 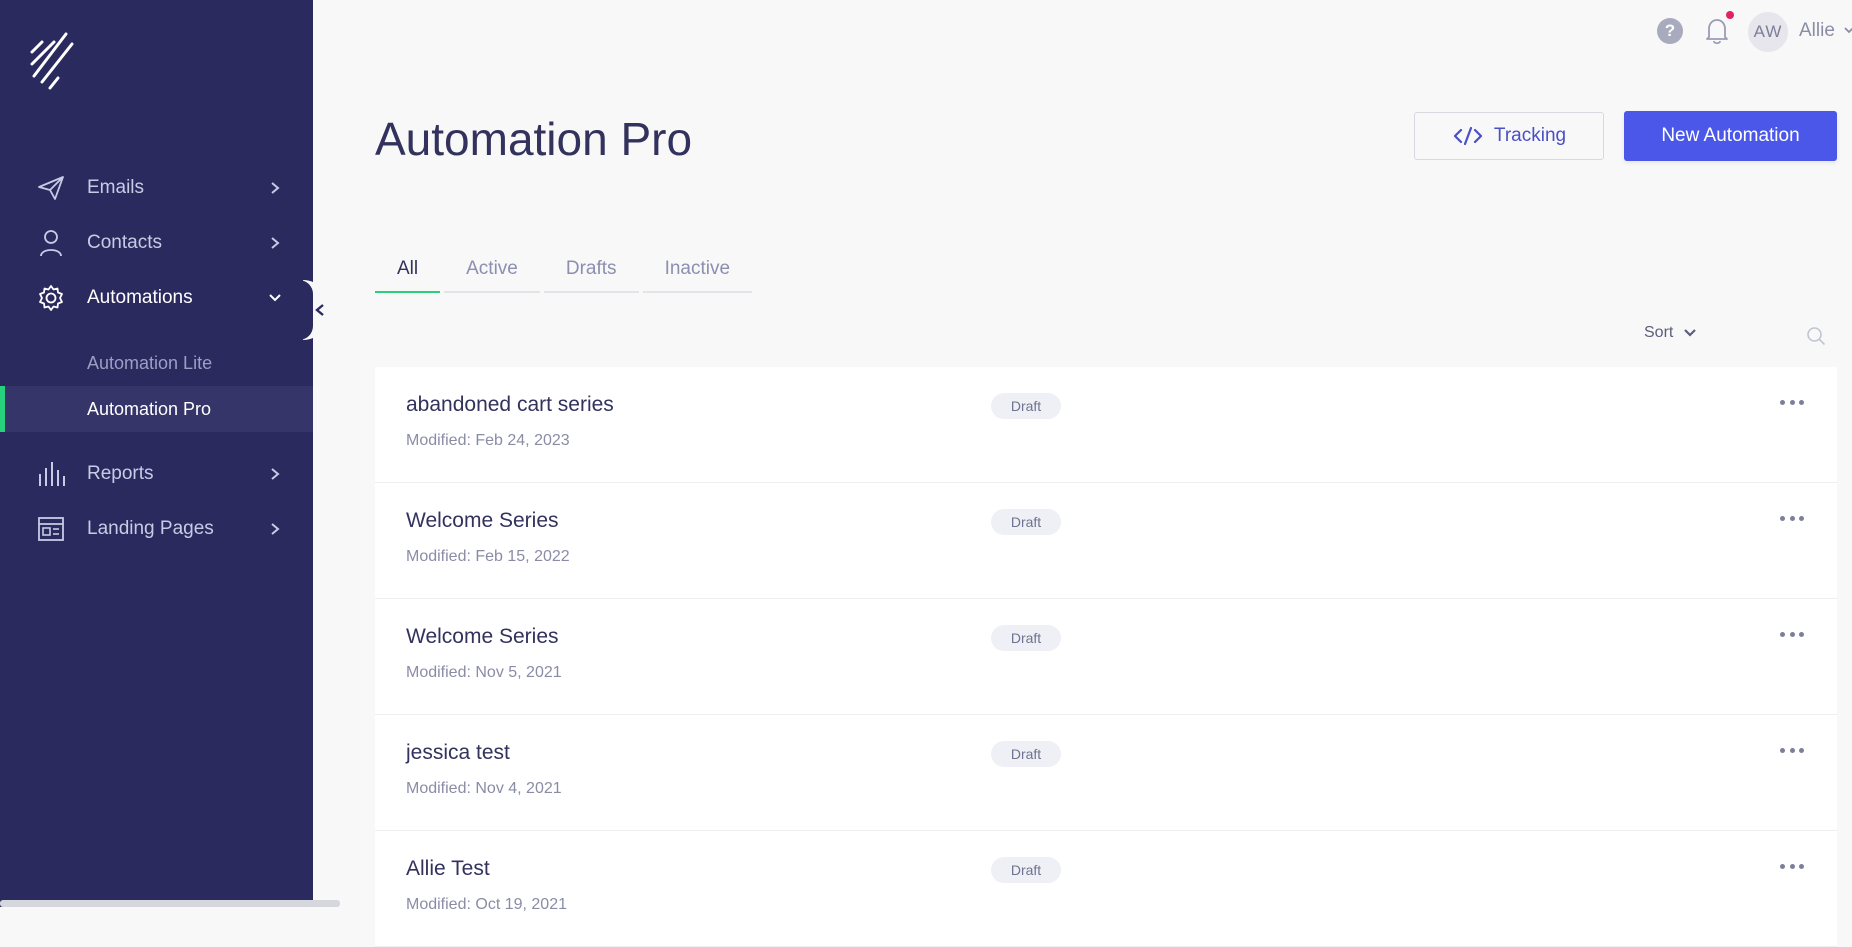 What do you see at coordinates (510, 405) in the screenshot?
I see `automation-name: abandoned cart series` at bounding box center [510, 405].